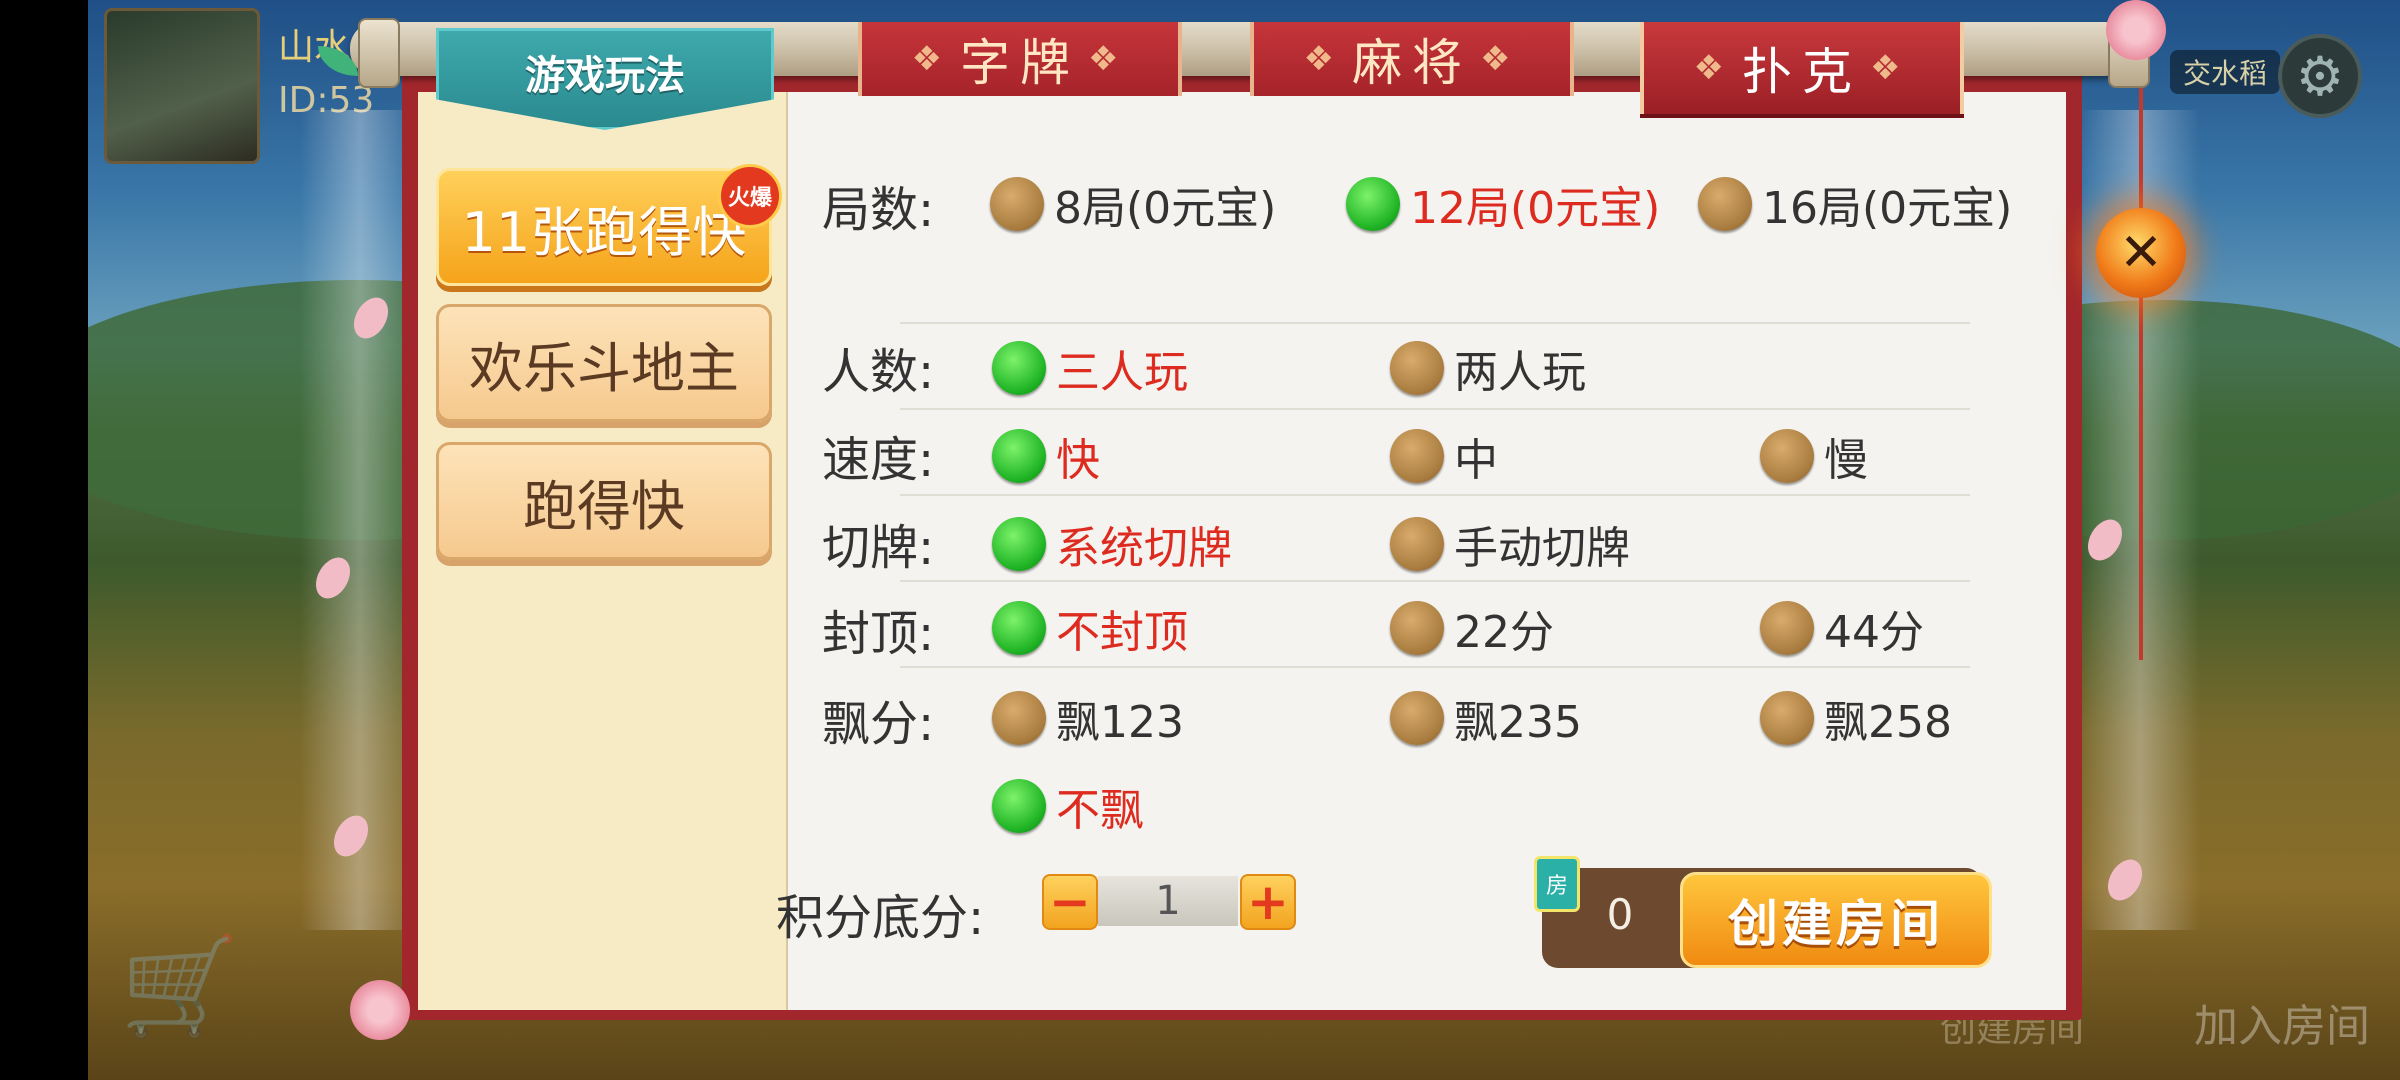 Image resolution: width=2400 pixels, height=1080 pixels. Describe the element at coordinates (1412, 63) in the screenshot. I see `tab-mahjong-label: 麻将` at that location.